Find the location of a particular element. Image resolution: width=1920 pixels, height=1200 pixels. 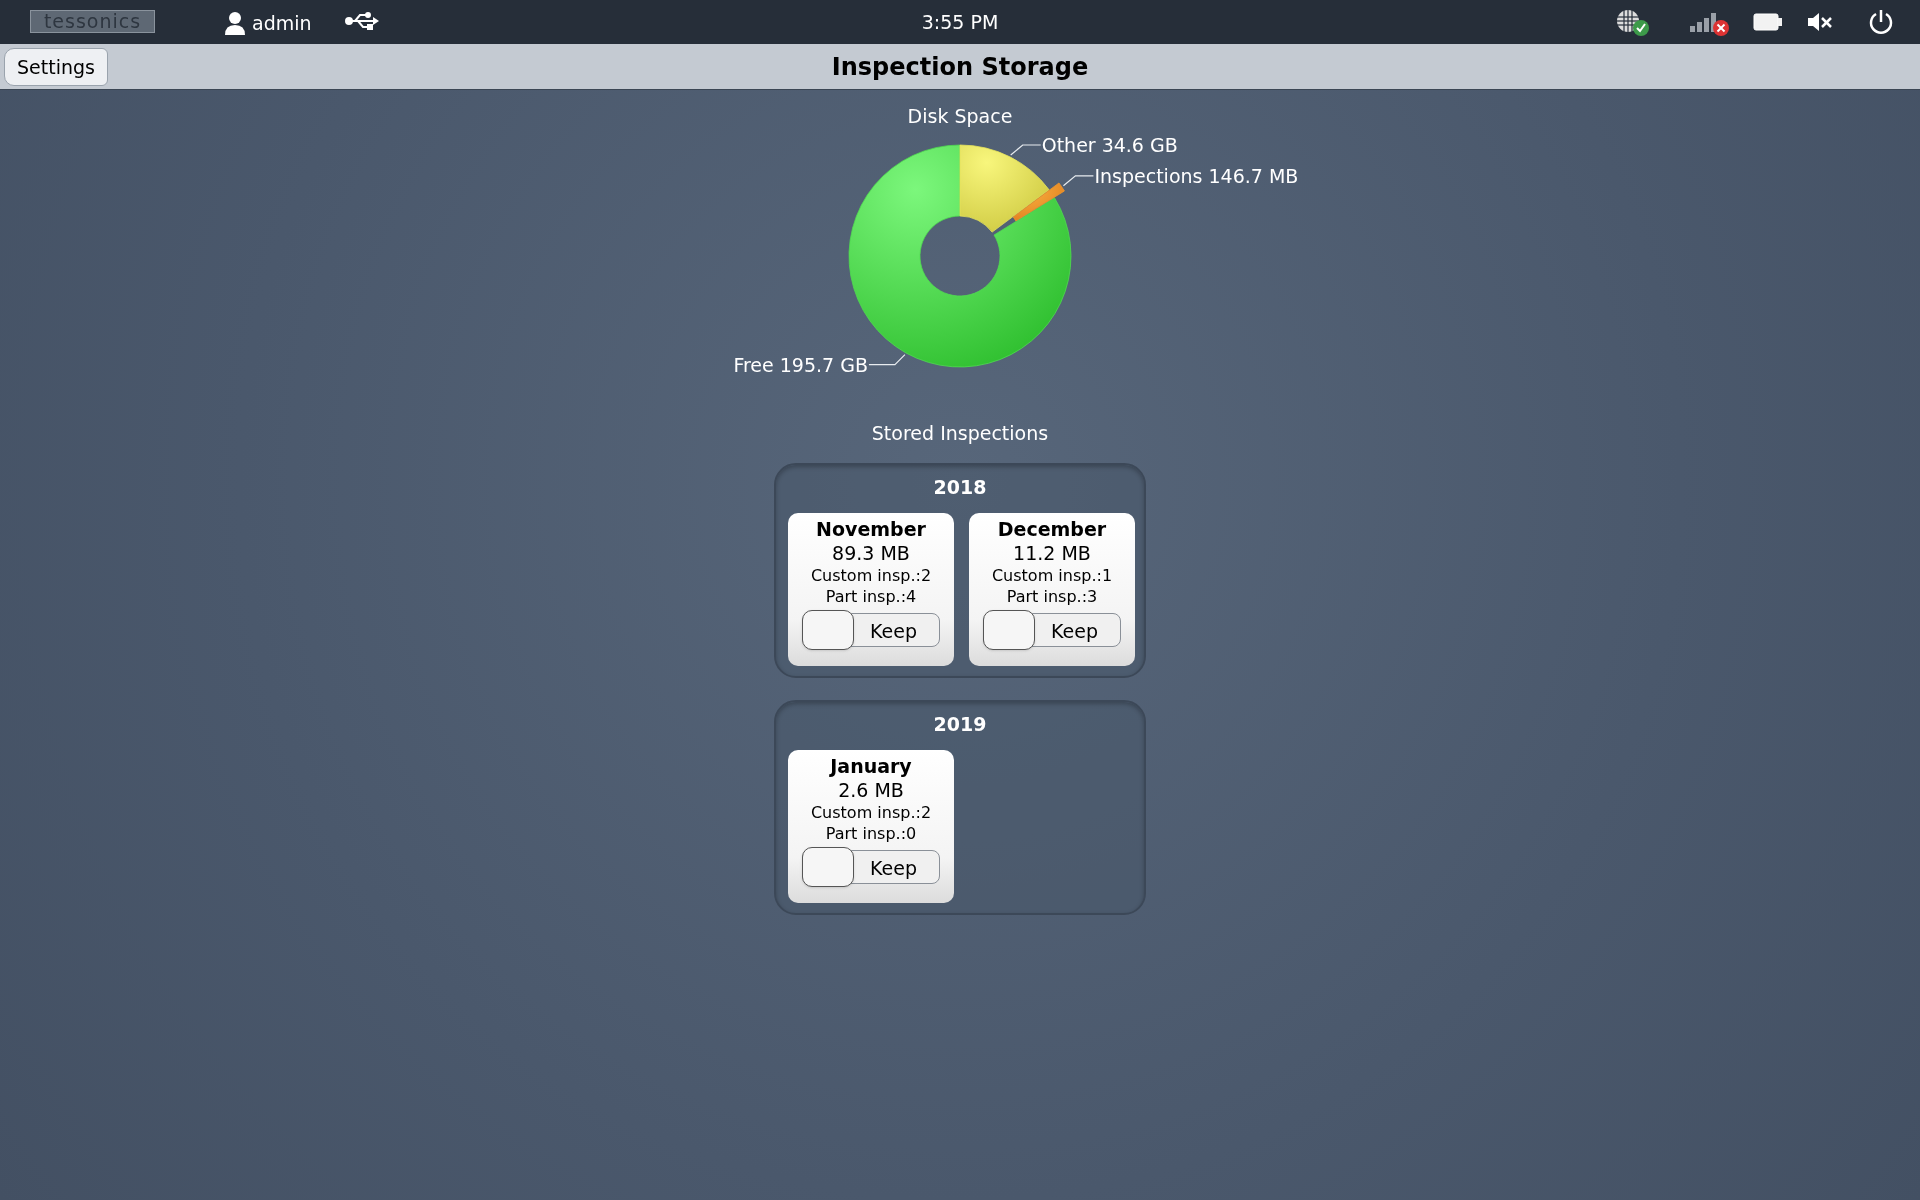

network-icon is located at coordinates (1633, 23).